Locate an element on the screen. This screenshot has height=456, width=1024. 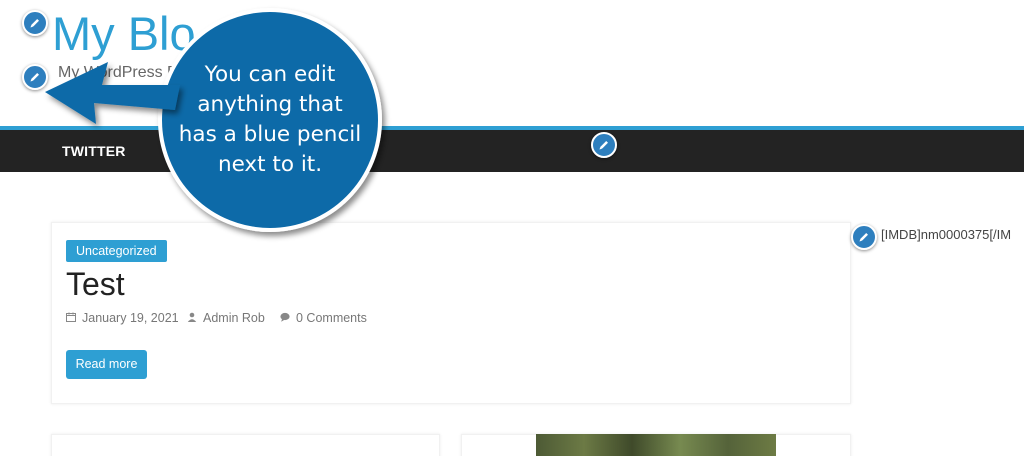
callout-line: You can edit is located at coordinates (270, 74).